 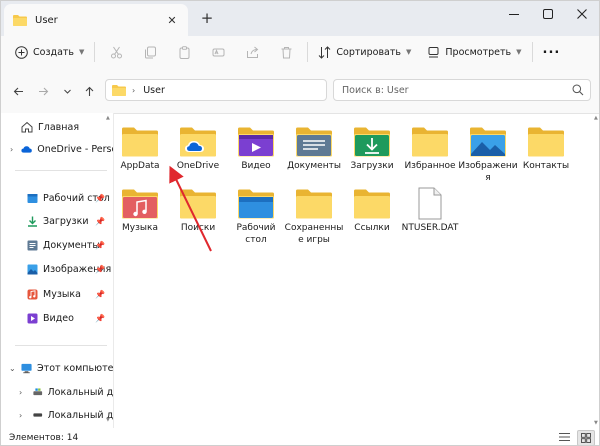 I want to click on sidebar-item-home: Главная, so click(x=57, y=127).